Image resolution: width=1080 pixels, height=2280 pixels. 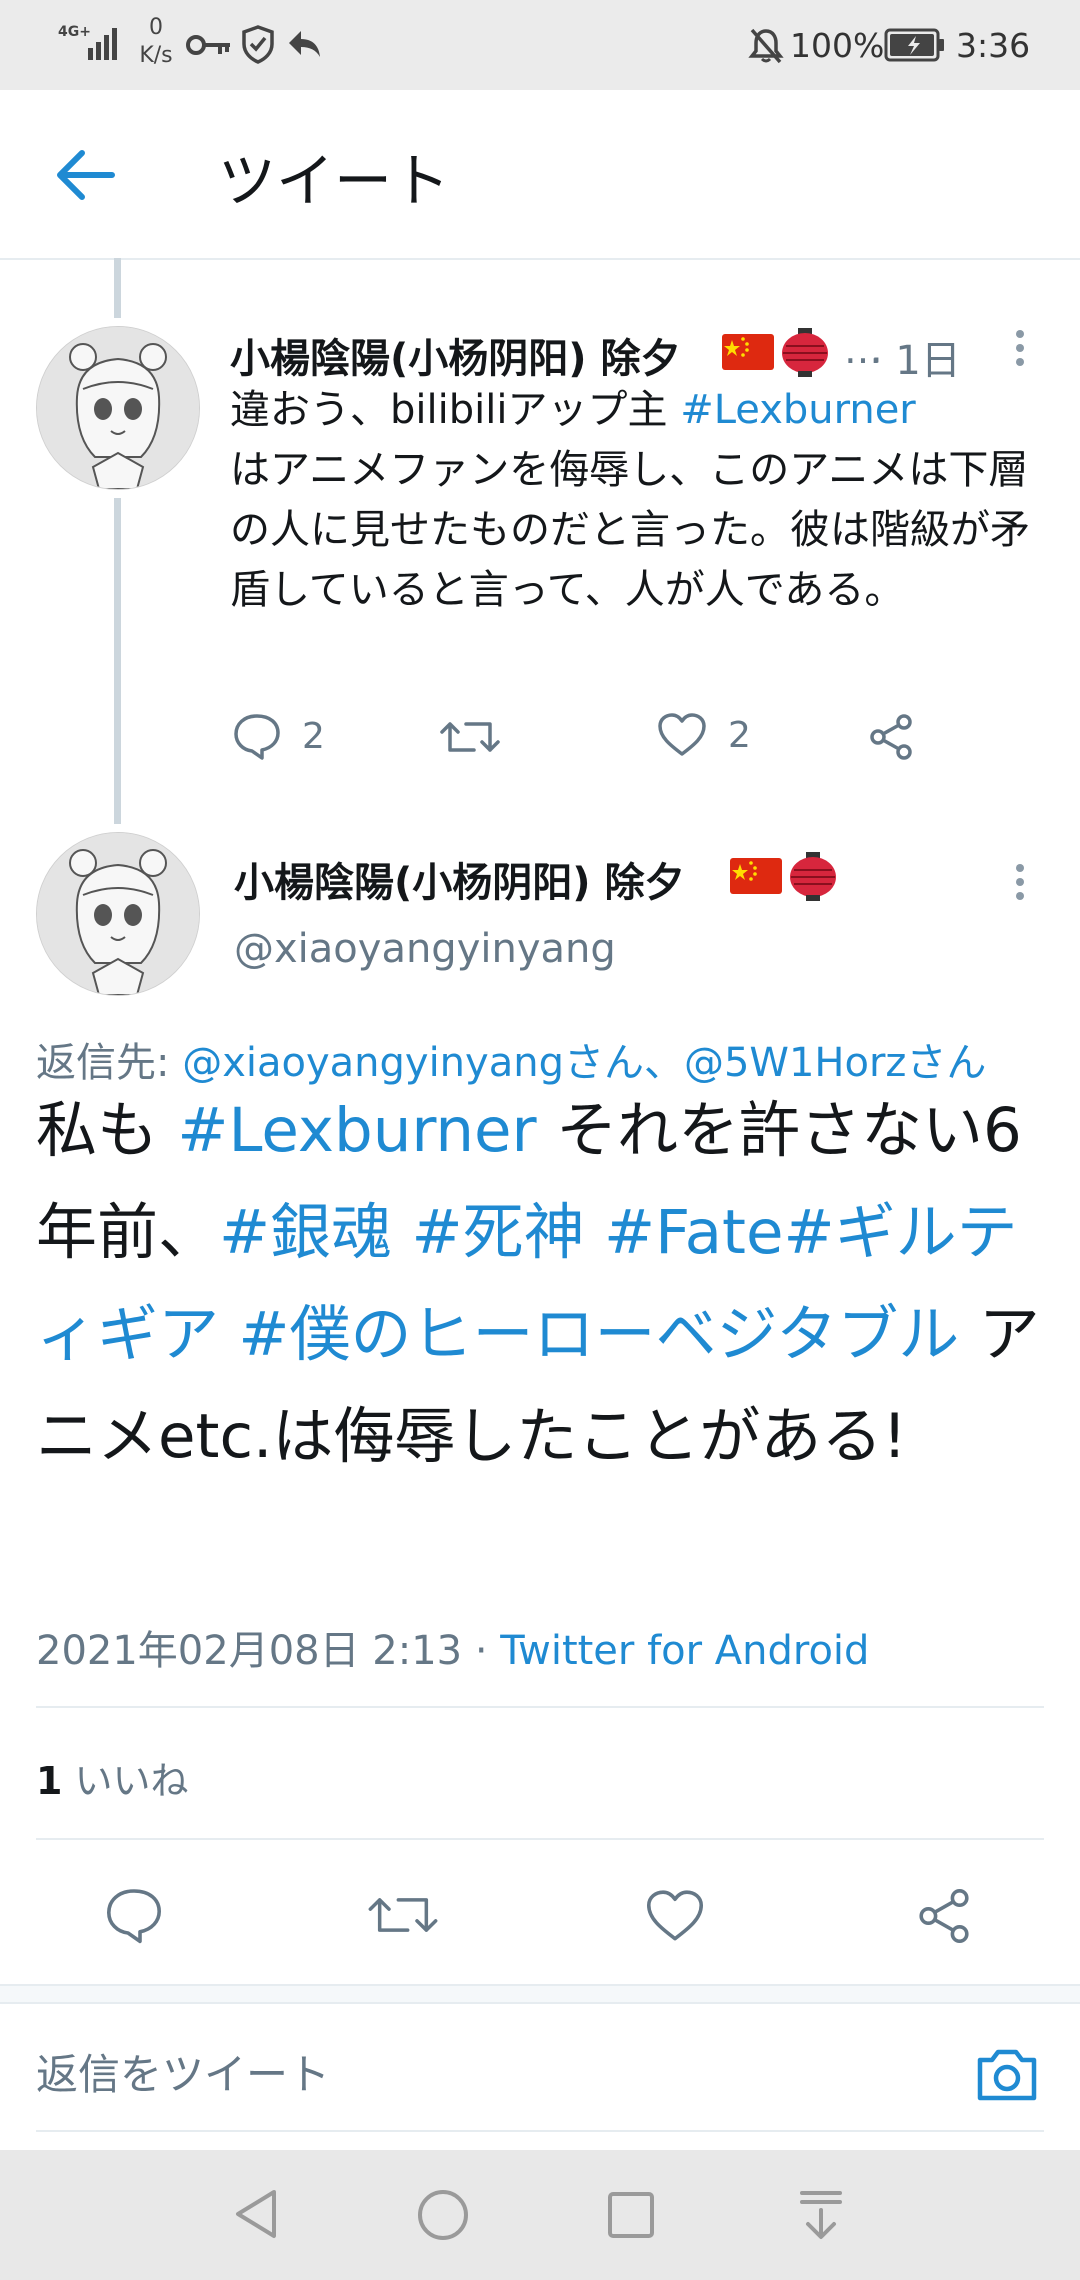 What do you see at coordinates (760, 1130) in the screenshot?
I see `tweet-text-segment: それを許さない` at bounding box center [760, 1130].